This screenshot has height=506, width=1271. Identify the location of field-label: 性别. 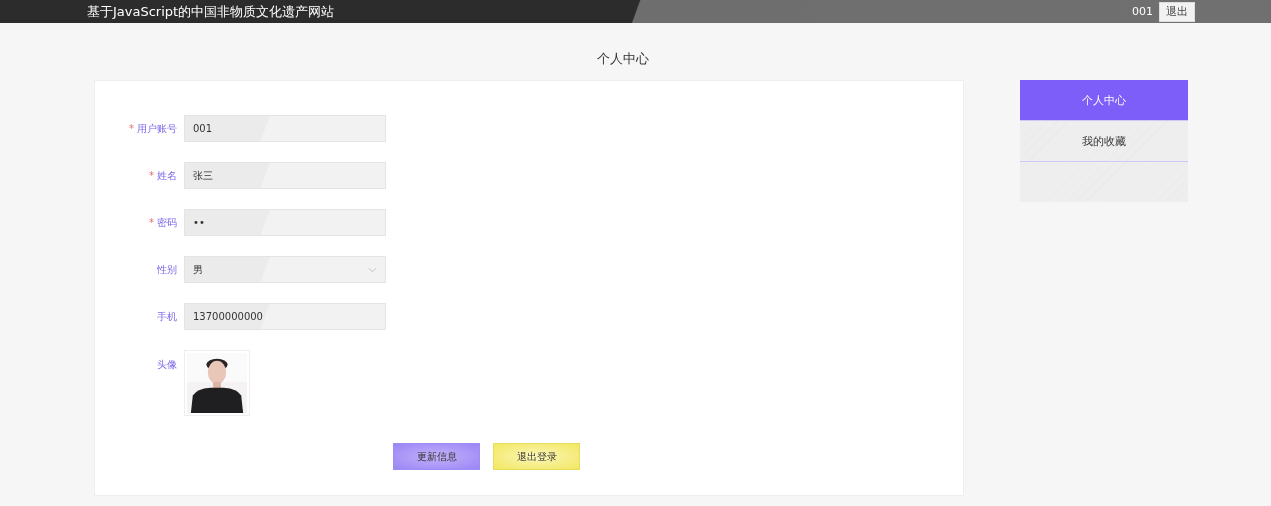
(167, 269).